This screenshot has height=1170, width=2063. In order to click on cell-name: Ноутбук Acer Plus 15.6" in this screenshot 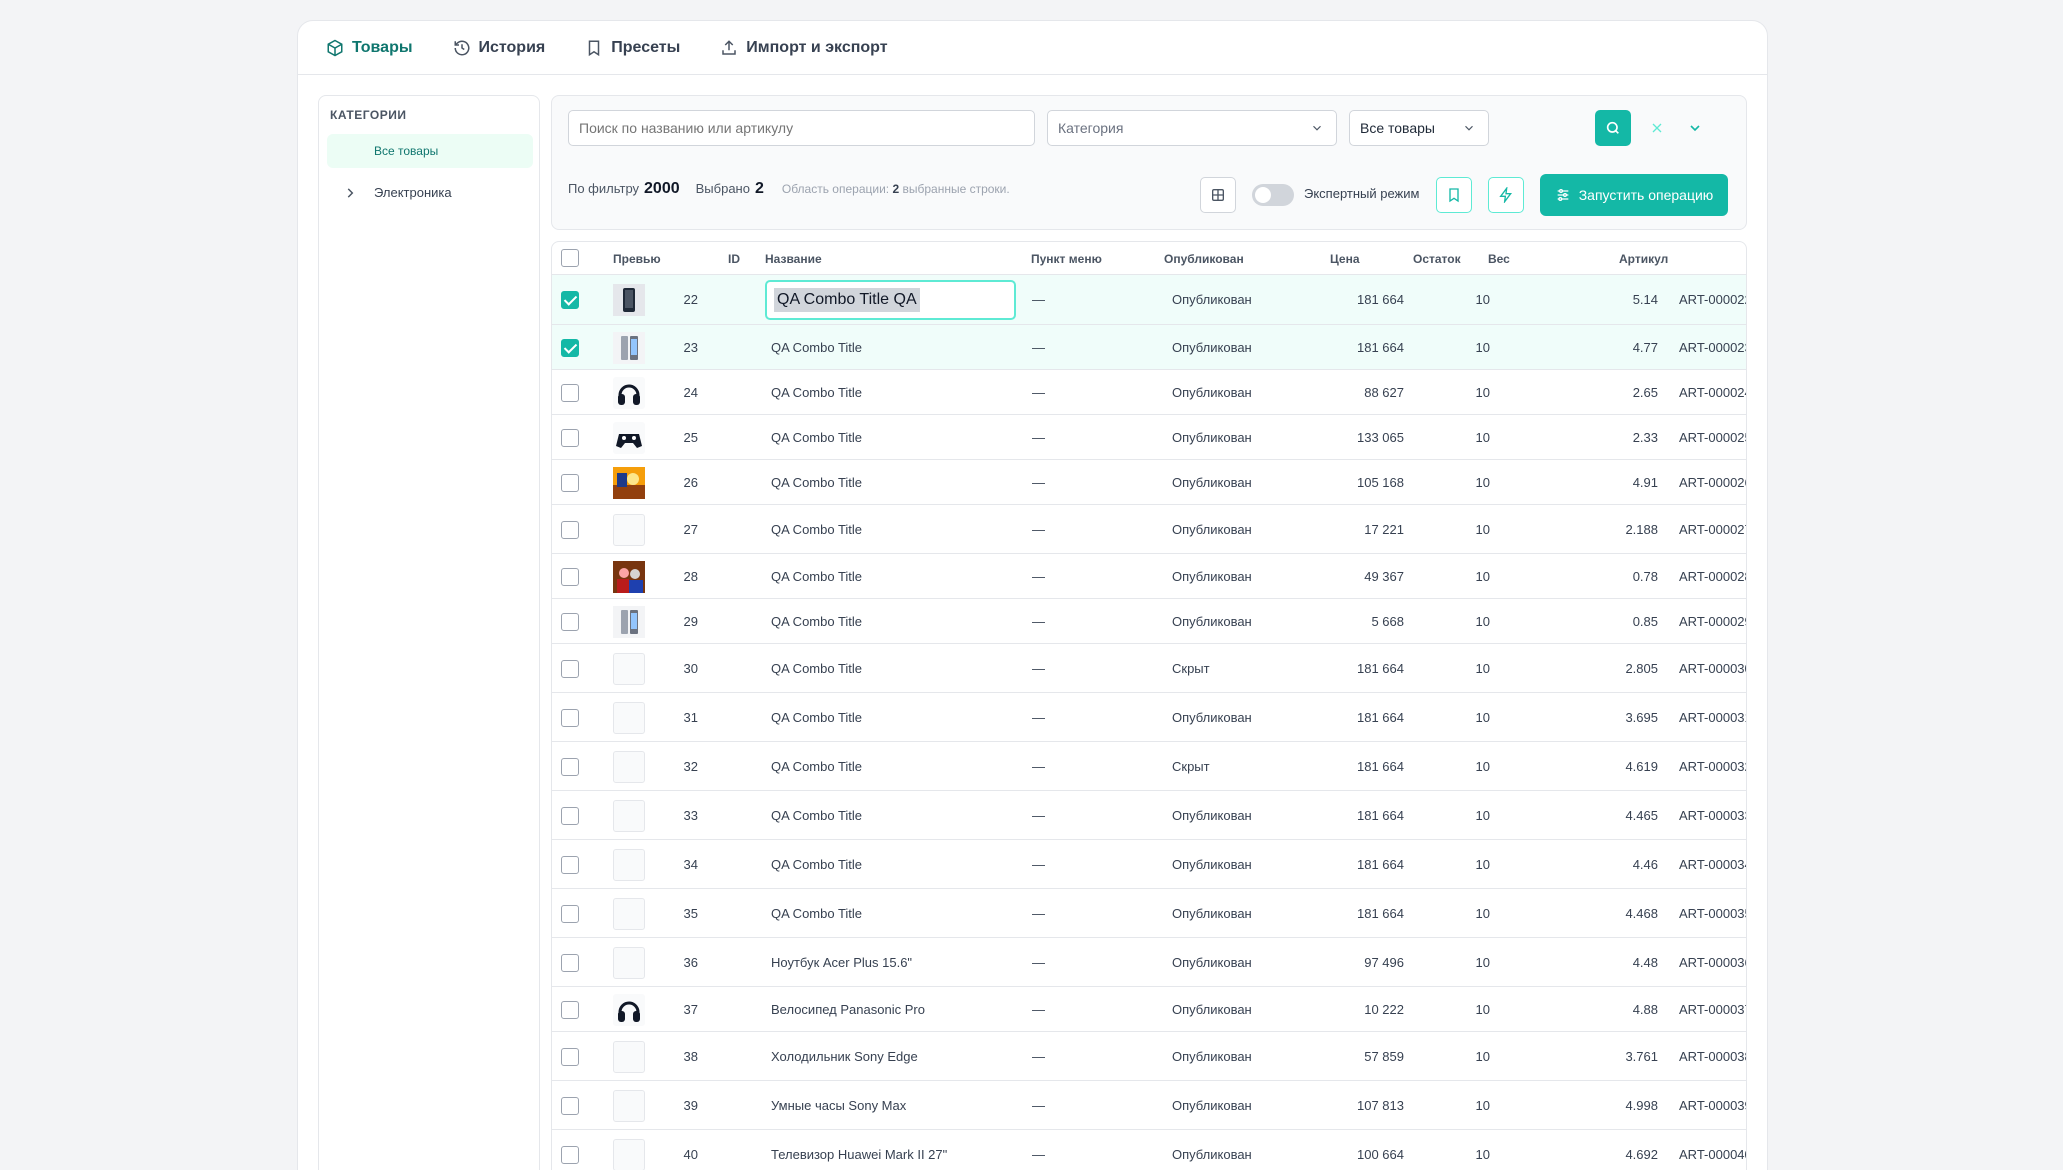, I will do `click(841, 962)`.